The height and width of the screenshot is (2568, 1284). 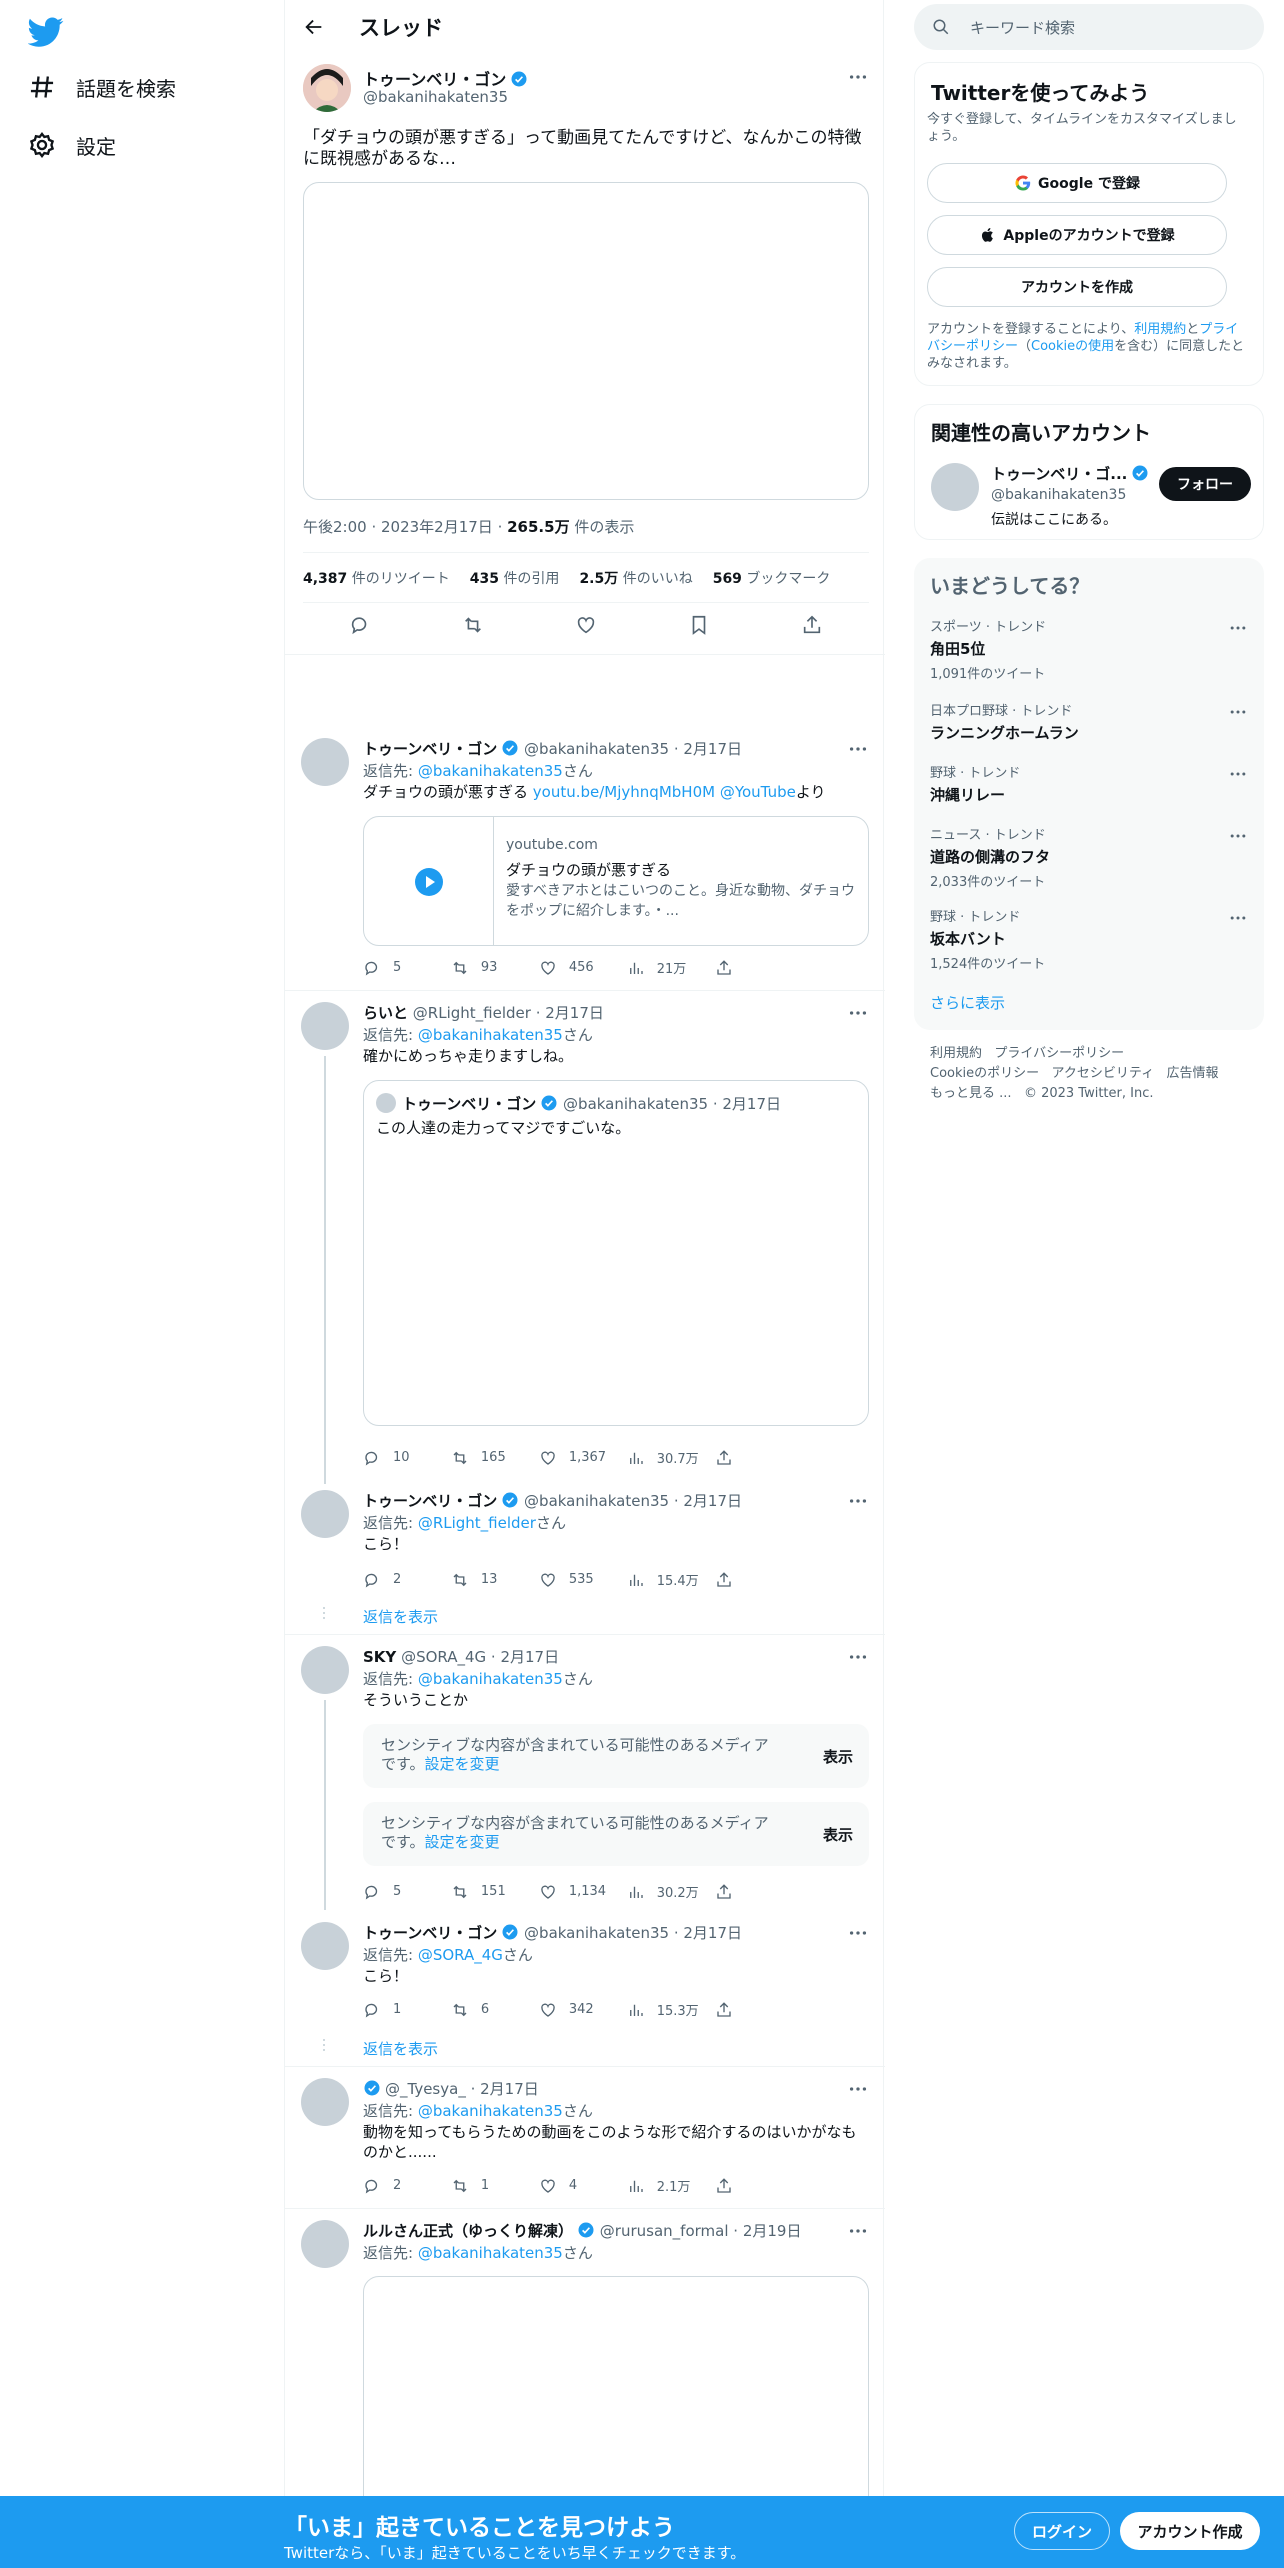 What do you see at coordinates (1062, 2531) in the screenshot?
I see `login-button: ログイン` at bounding box center [1062, 2531].